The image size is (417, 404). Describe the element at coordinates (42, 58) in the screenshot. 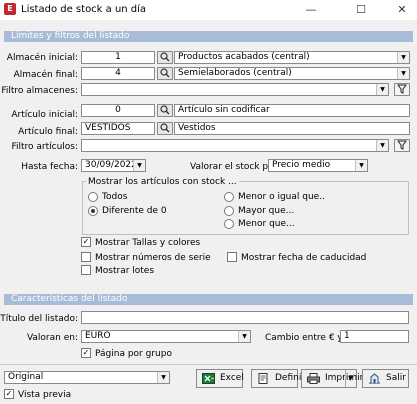

I see `almacen-inicial-label: Almacén inicial:` at that location.